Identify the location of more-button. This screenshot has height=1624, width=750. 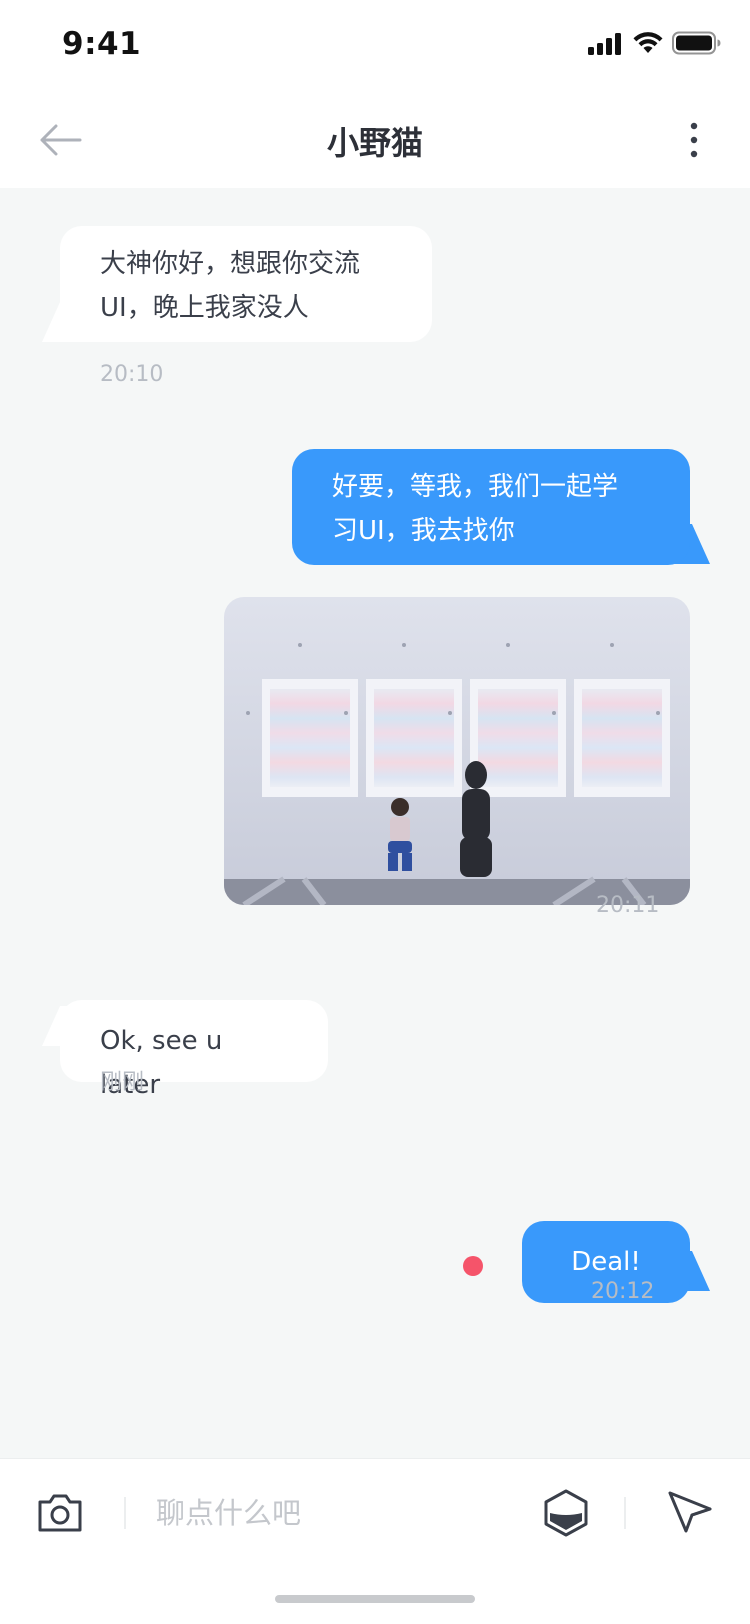
(694, 140).